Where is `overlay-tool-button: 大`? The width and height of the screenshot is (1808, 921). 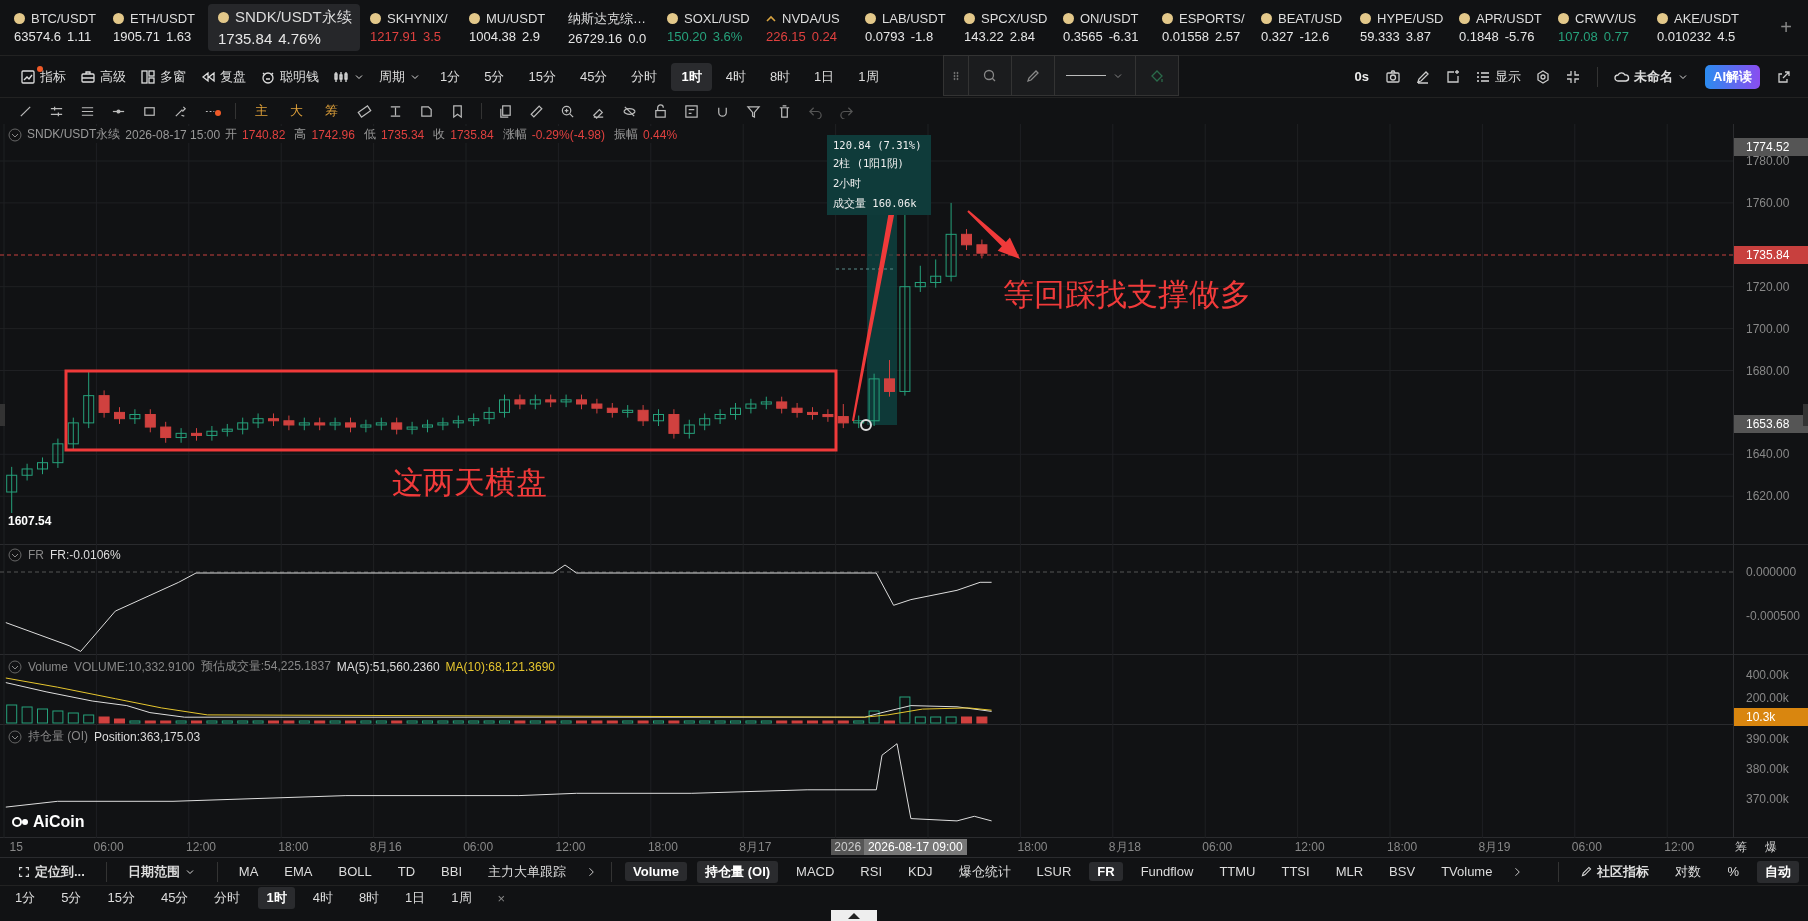 overlay-tool-button: 大 is located at coordinates (296, 111).